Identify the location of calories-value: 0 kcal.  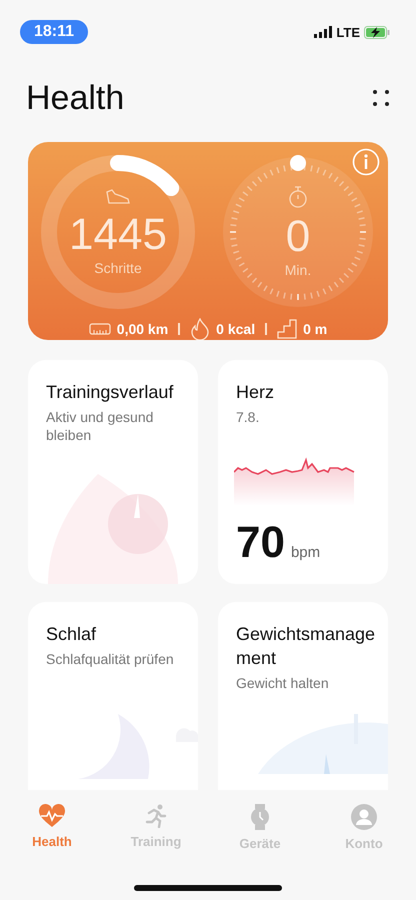
(236, 329).